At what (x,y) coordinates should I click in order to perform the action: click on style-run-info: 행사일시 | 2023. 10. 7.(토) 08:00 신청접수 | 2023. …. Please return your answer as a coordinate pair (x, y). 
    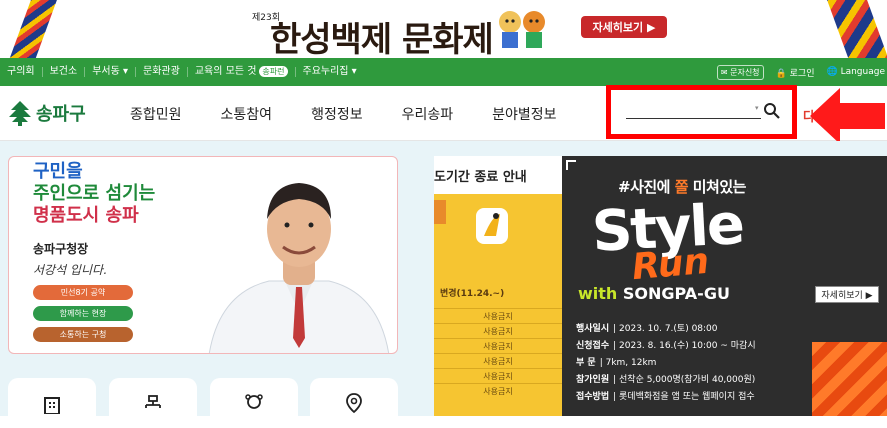
    Looking at the image, I should click on (666, 363).